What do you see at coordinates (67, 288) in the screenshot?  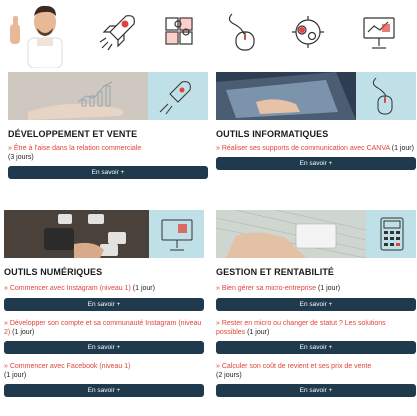 I see `course-link: » Commencer avec Instagram (niveau 1)` at bounding box center [67, 288].